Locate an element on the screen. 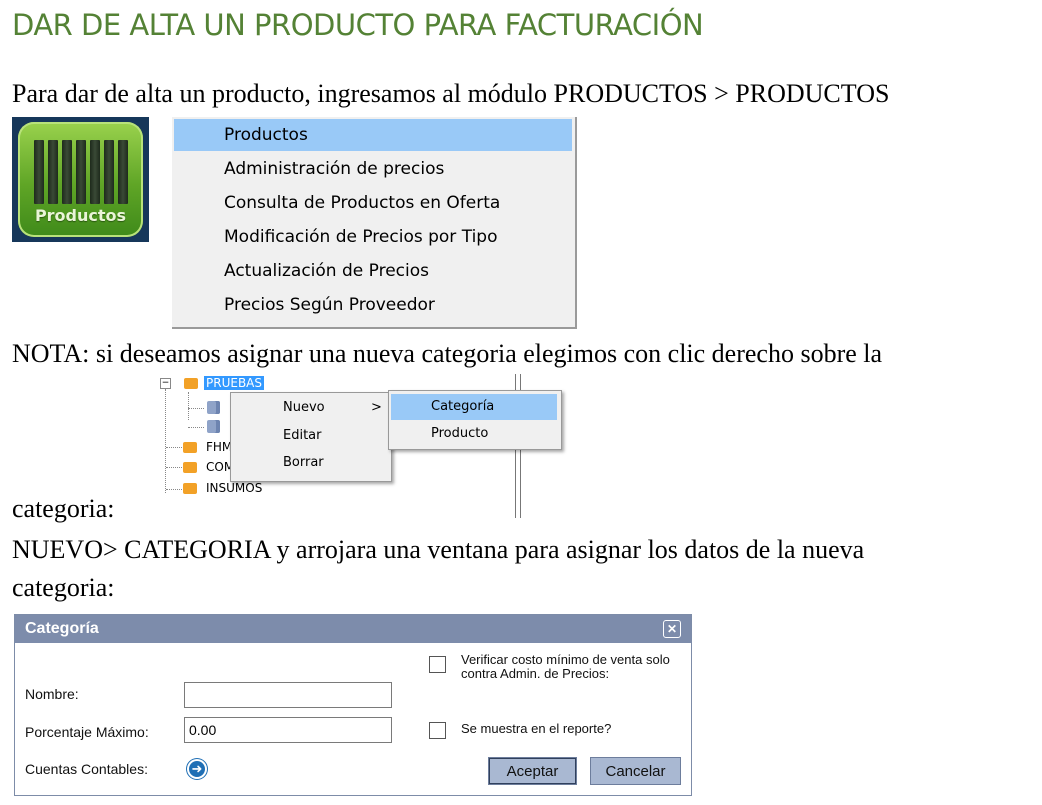 The width and height of the screenshot is (1042, 805). cancelar-button: Cancelar is located at coordinates (635, 771).